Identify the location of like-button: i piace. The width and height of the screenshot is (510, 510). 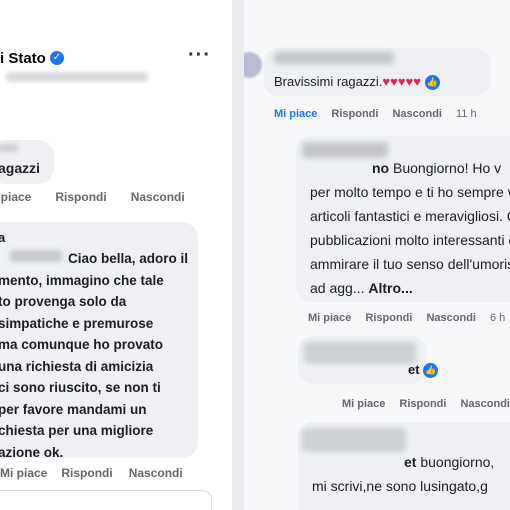
(15, 197).